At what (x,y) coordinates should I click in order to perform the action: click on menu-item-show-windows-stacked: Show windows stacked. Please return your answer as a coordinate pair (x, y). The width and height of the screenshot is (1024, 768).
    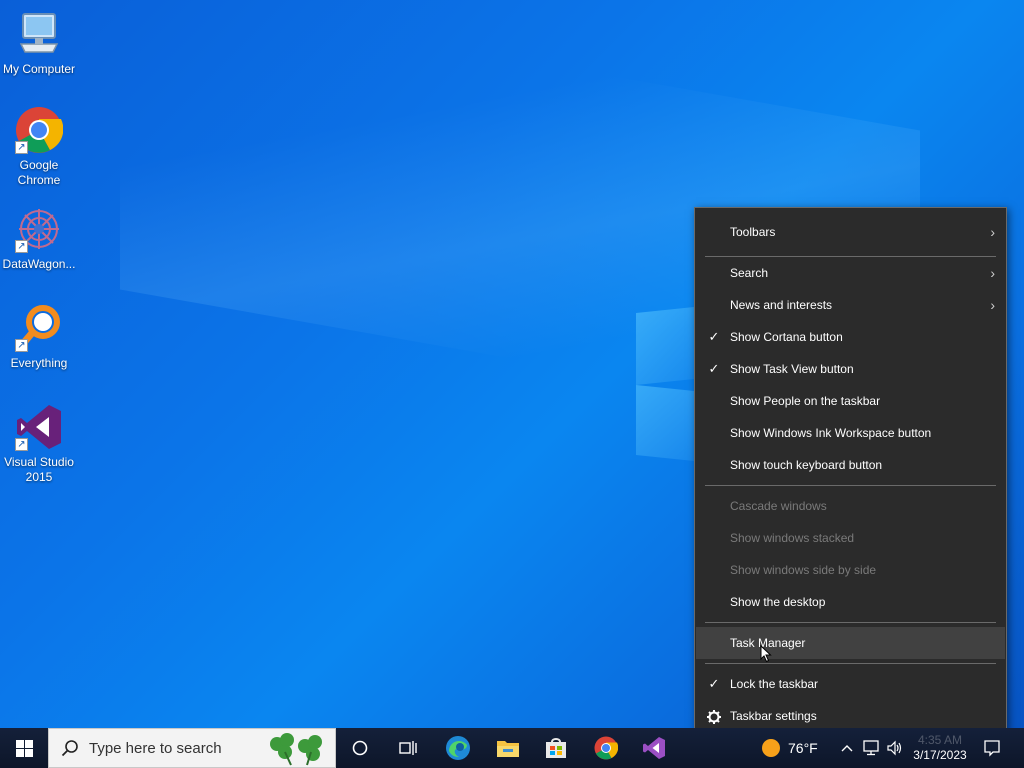
    Looking at the image, I should click on (850, 538).